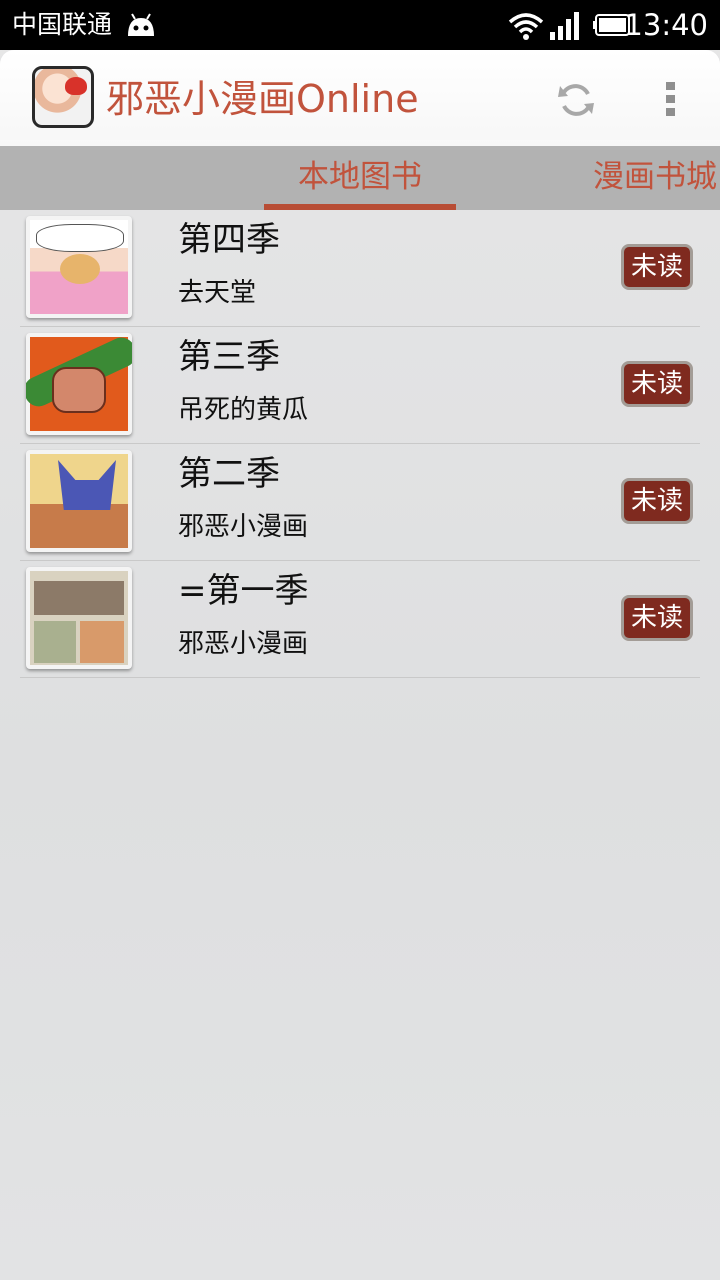 The height and width of the screenshot is (1280, 720). I want to click on refresh-icon, so click(576, 100).